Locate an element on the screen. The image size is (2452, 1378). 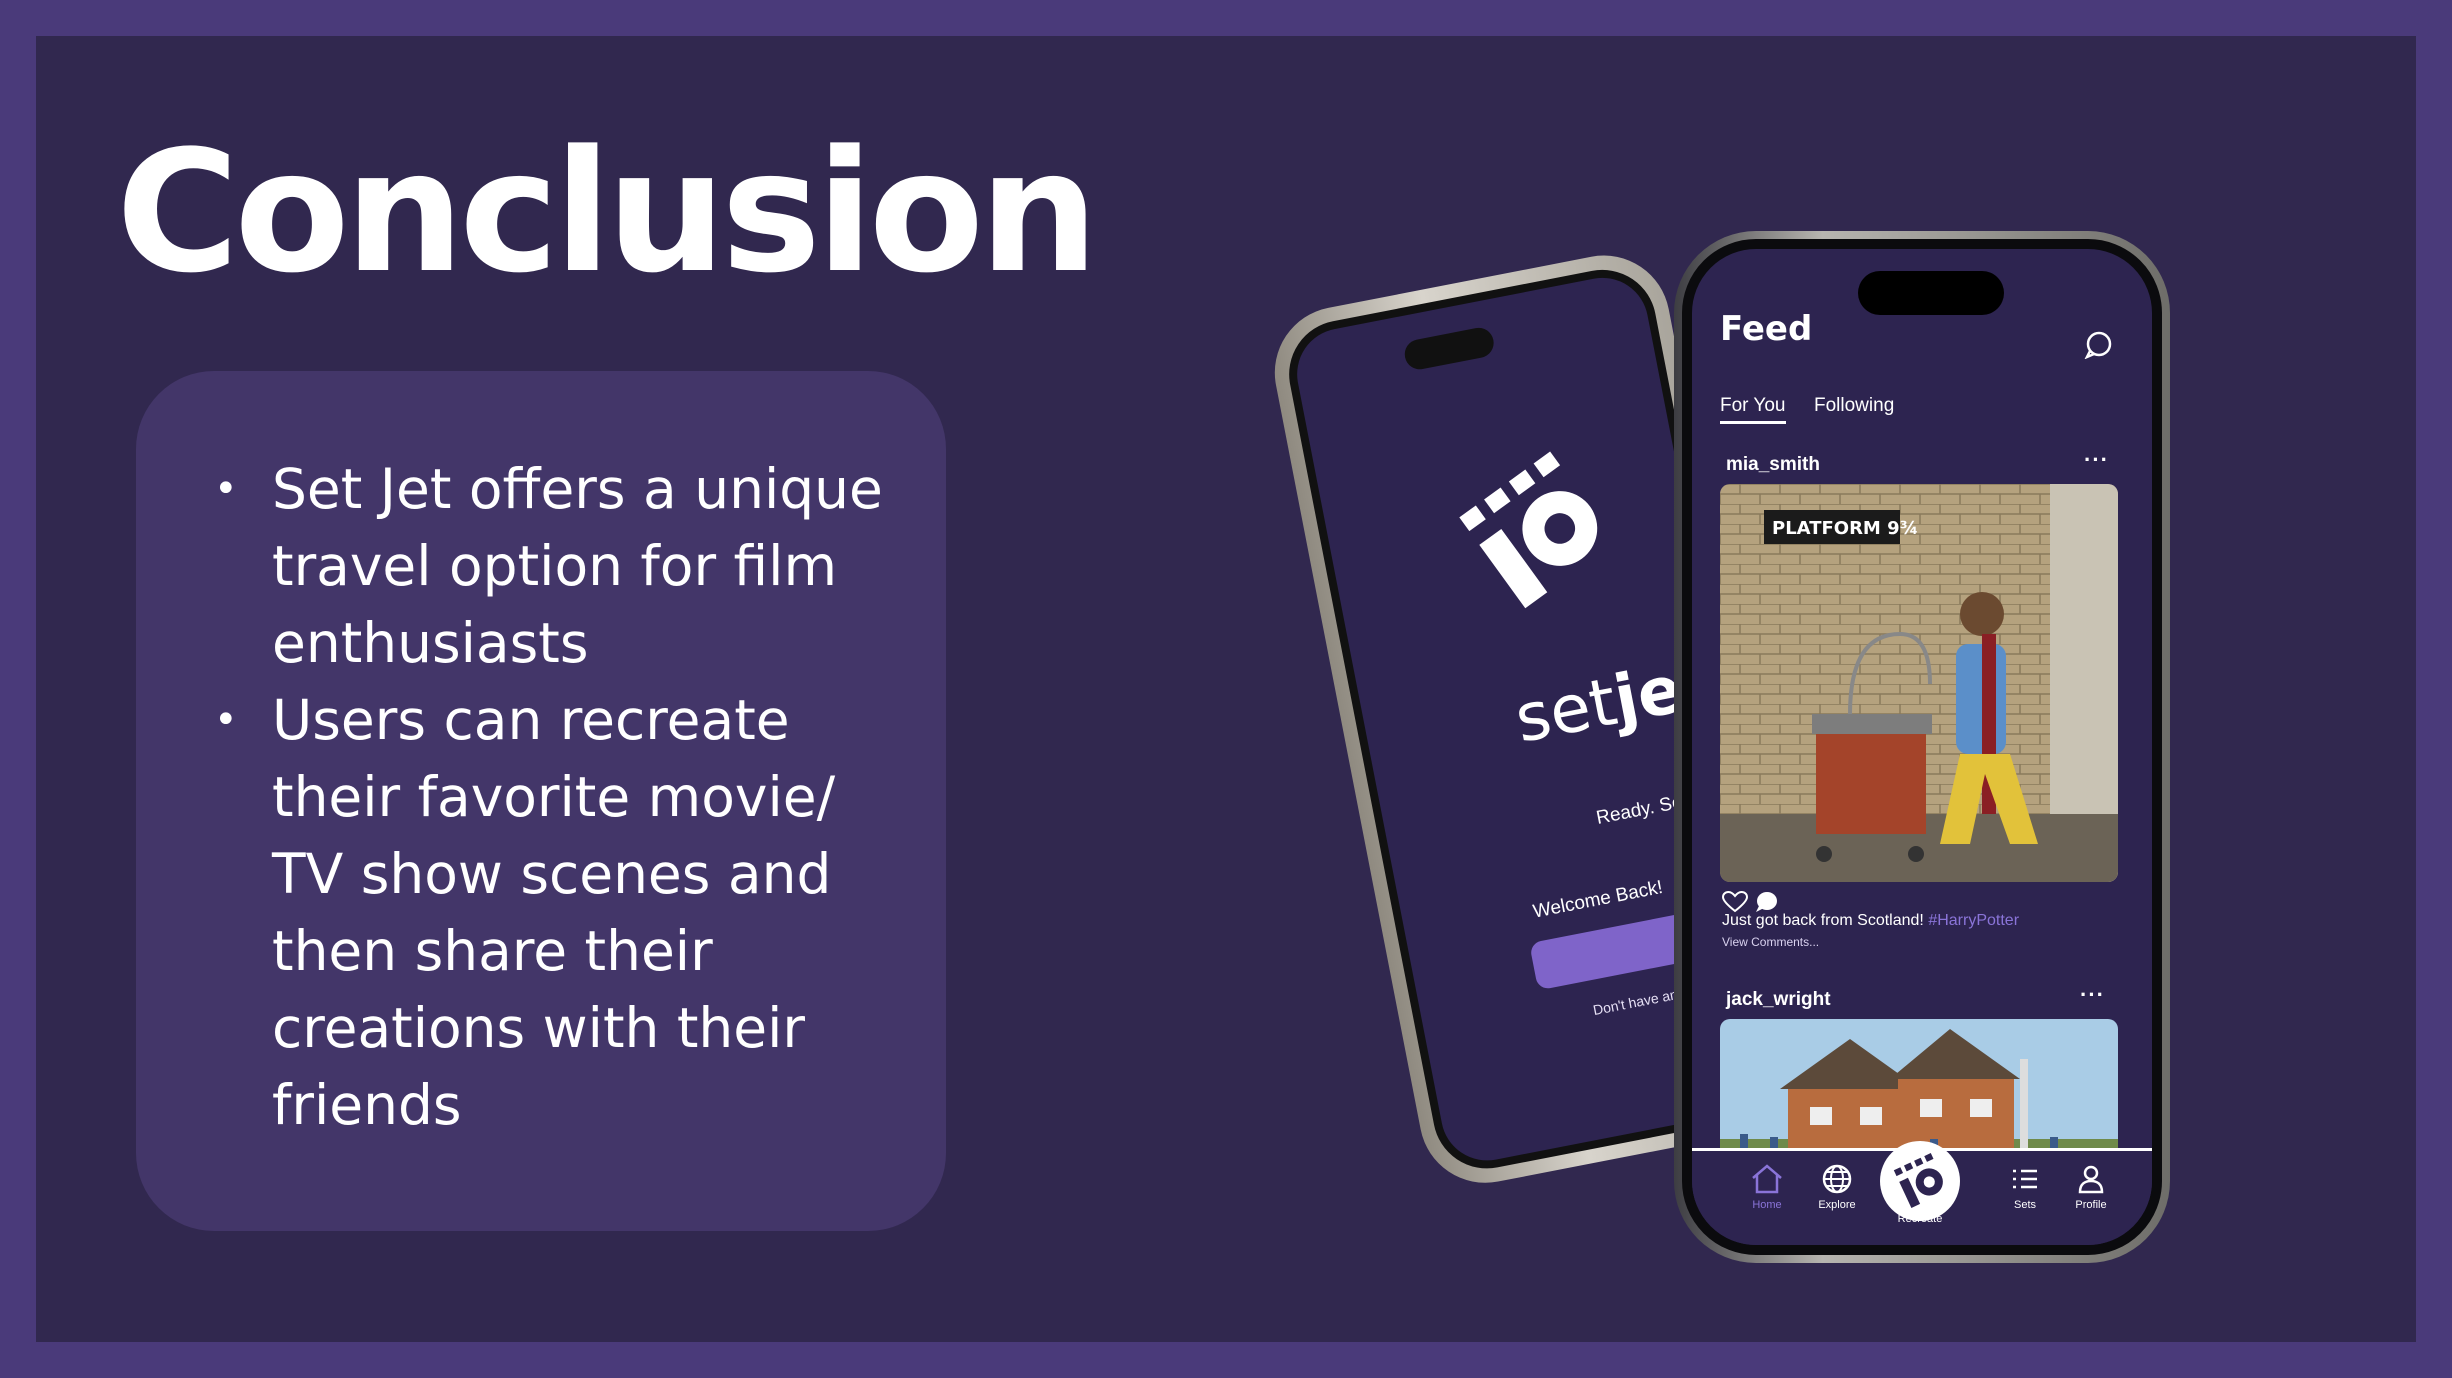
comment-icon is located at coordinates (1766, 902).